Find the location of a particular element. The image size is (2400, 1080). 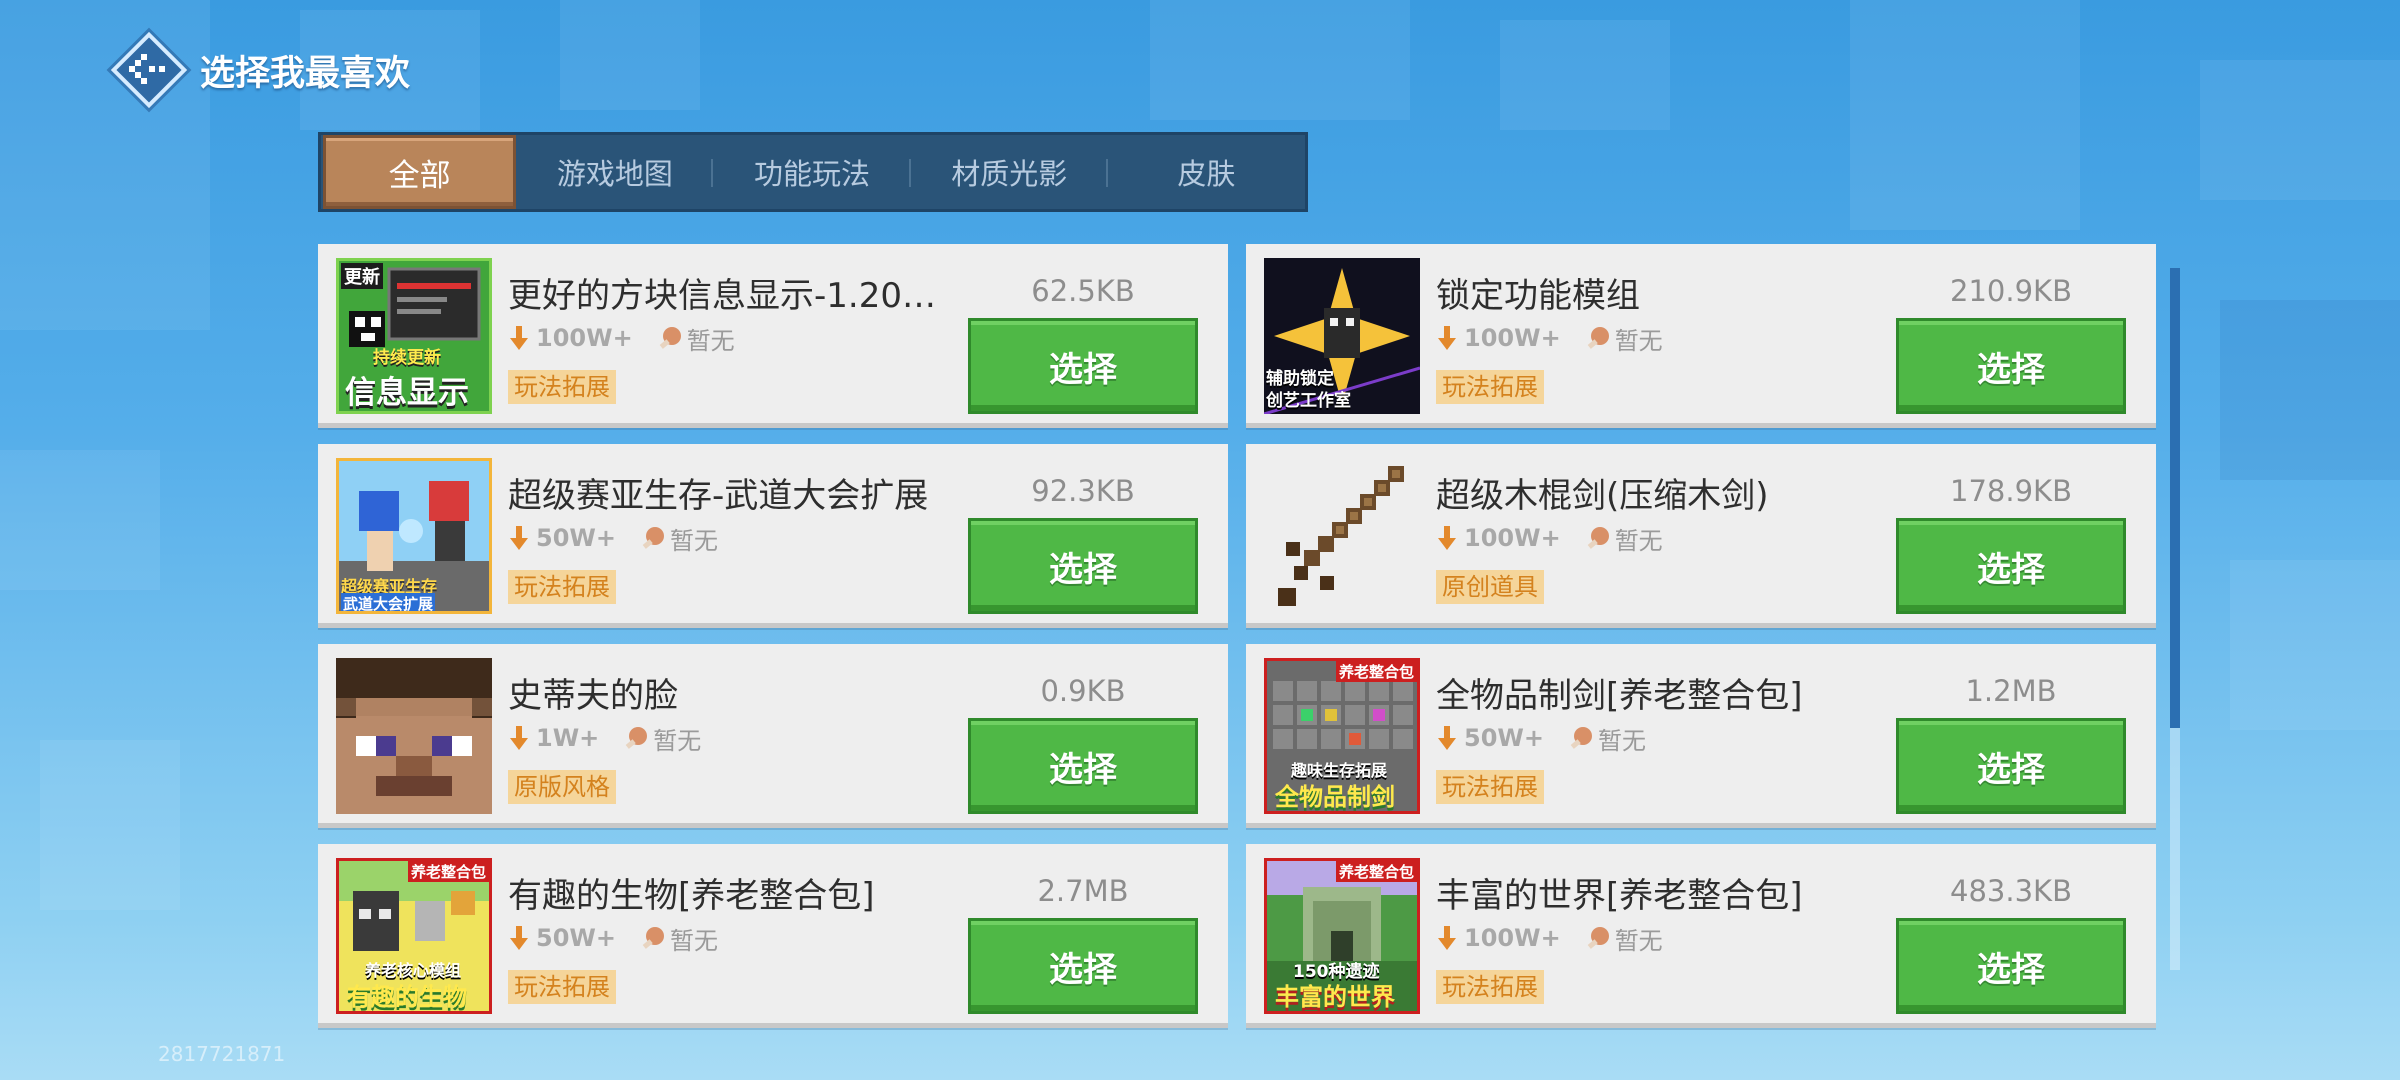

tab-textures: 材质光影 is located at coordinates (1009, 172).